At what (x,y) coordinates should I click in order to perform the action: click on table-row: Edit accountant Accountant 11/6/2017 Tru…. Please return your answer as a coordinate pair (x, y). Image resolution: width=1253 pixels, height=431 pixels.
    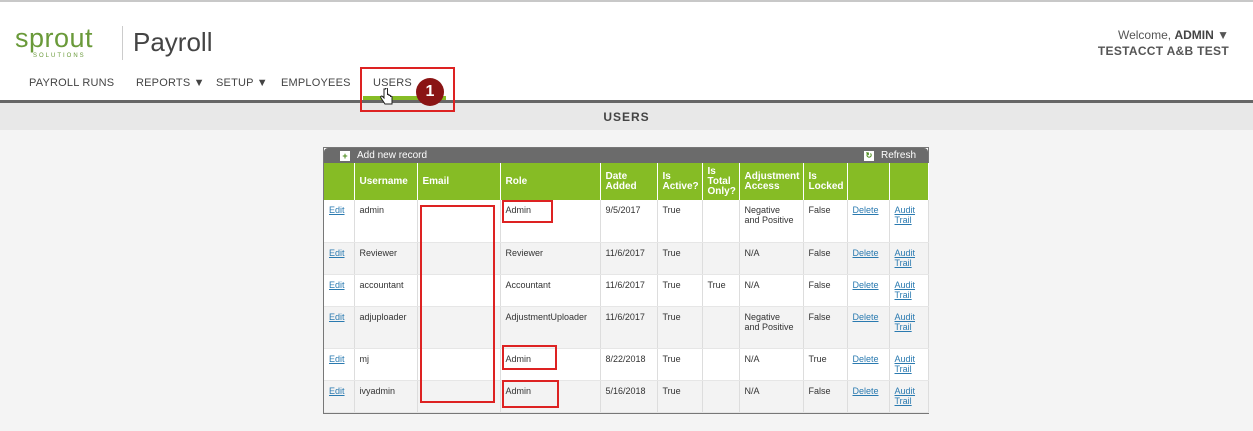
    Looking at the image, I should click on (626, 290).